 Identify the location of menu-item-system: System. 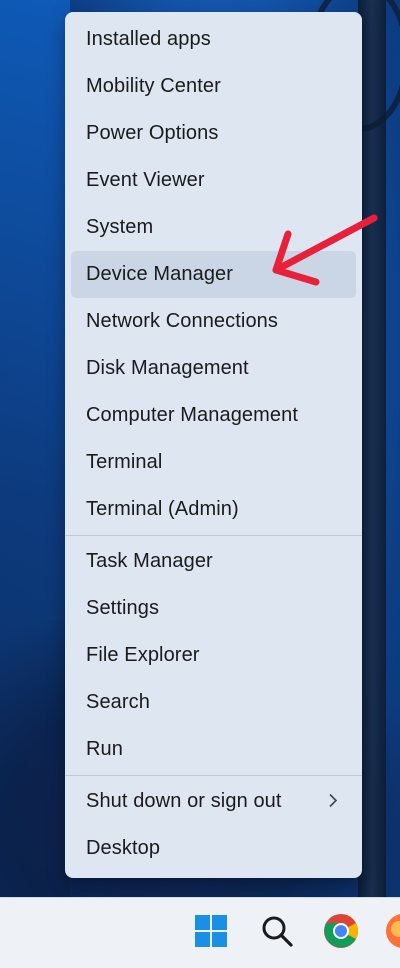
(213, 227).